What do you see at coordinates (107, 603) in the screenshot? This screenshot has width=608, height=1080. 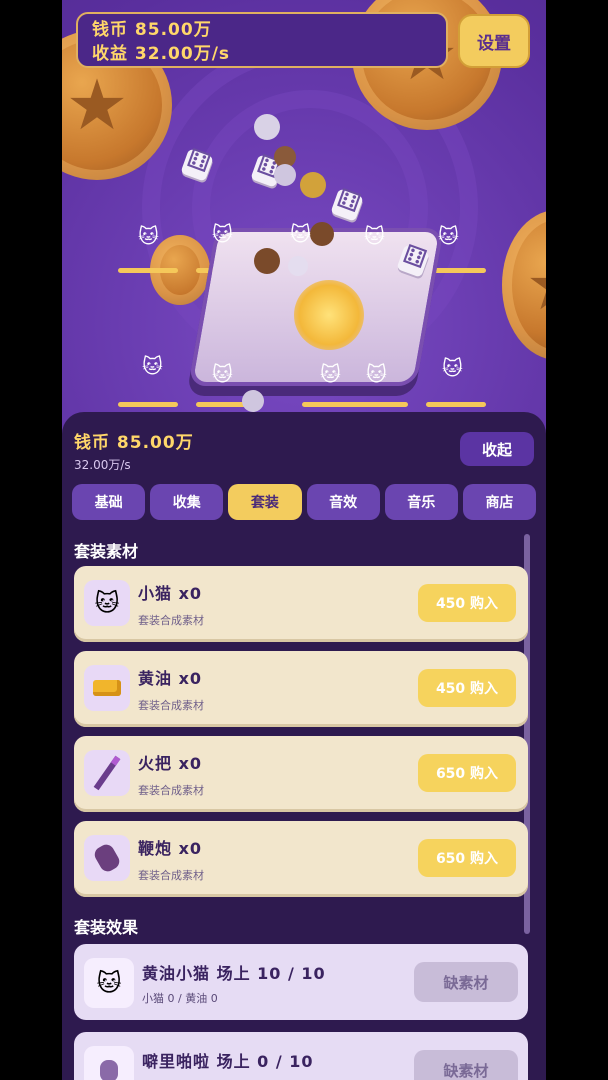 I see `cat-icon: 🐱` at bounding box center [107, 603].